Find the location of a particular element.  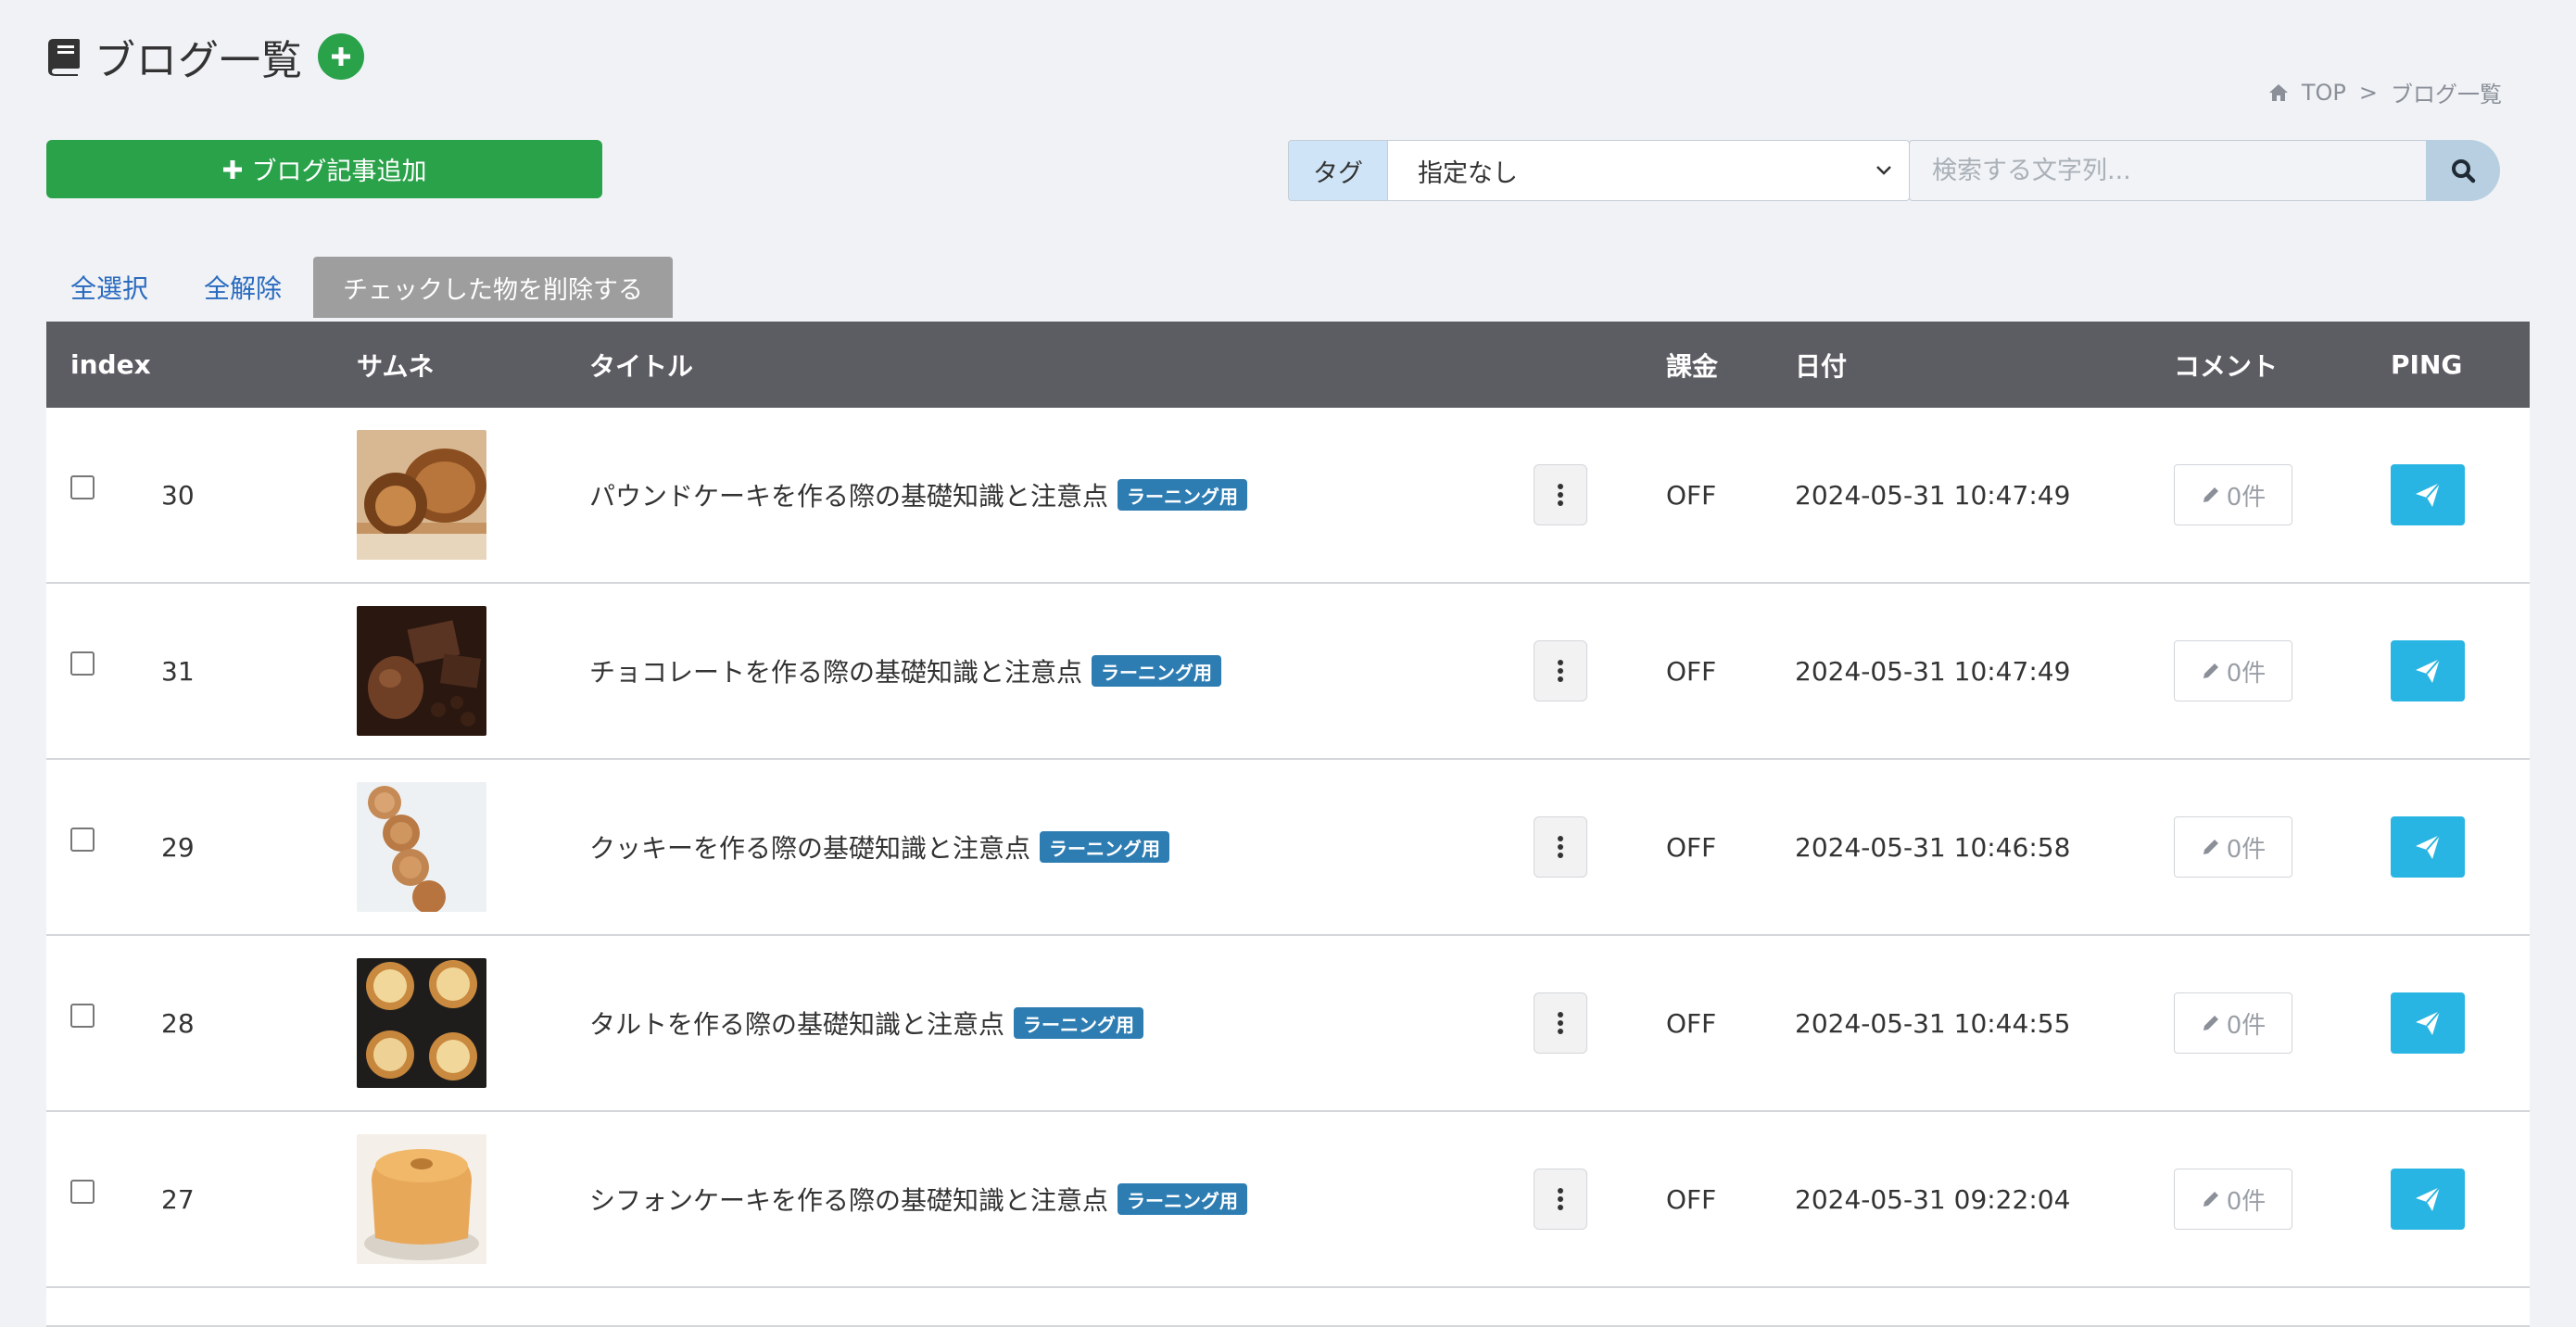

row-thumbnail-cookie is located at coordinates (421, 847).